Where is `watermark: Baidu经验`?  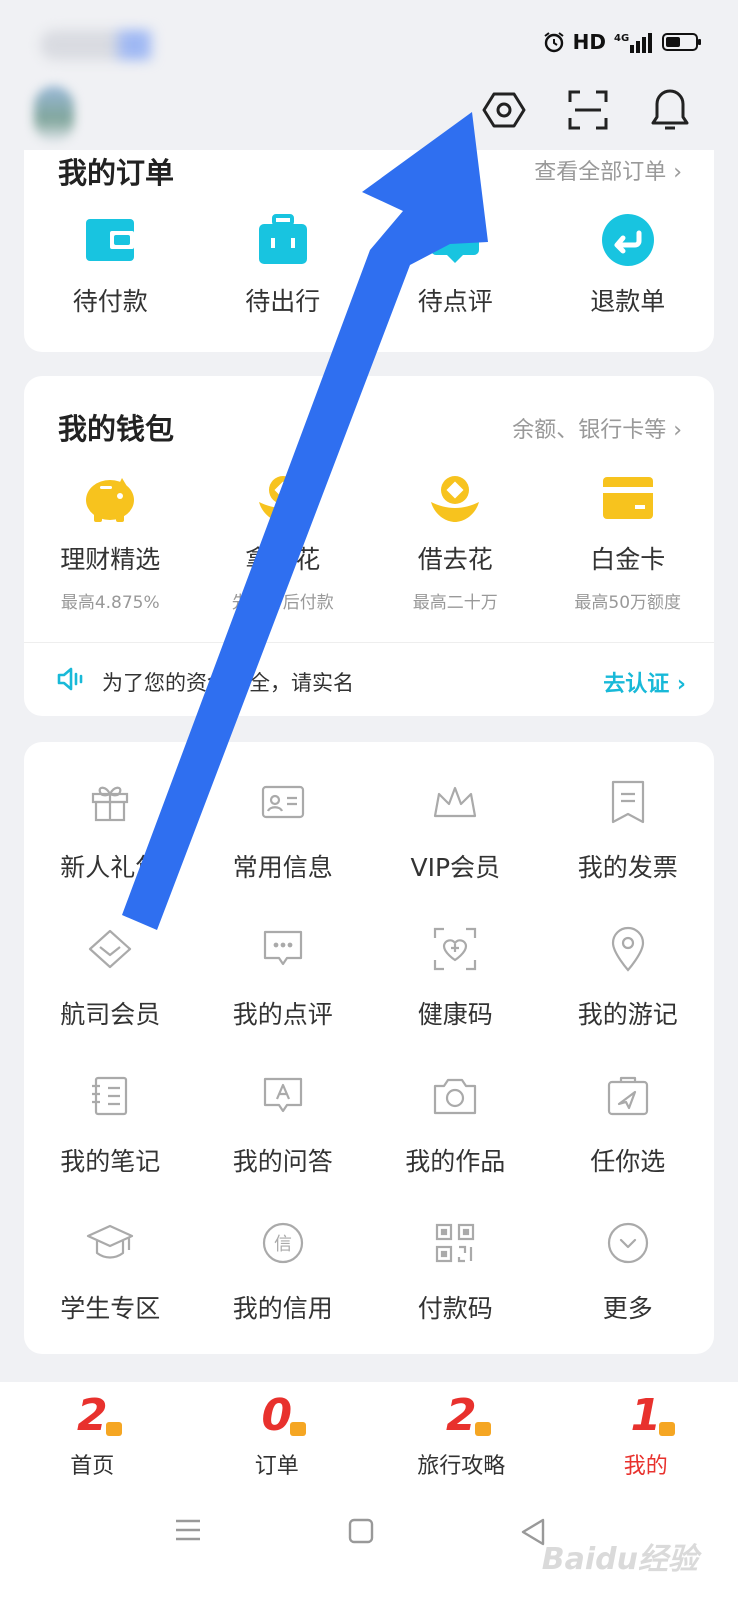 watermark: Baidu经验 is located at coordinates (619, 1559).